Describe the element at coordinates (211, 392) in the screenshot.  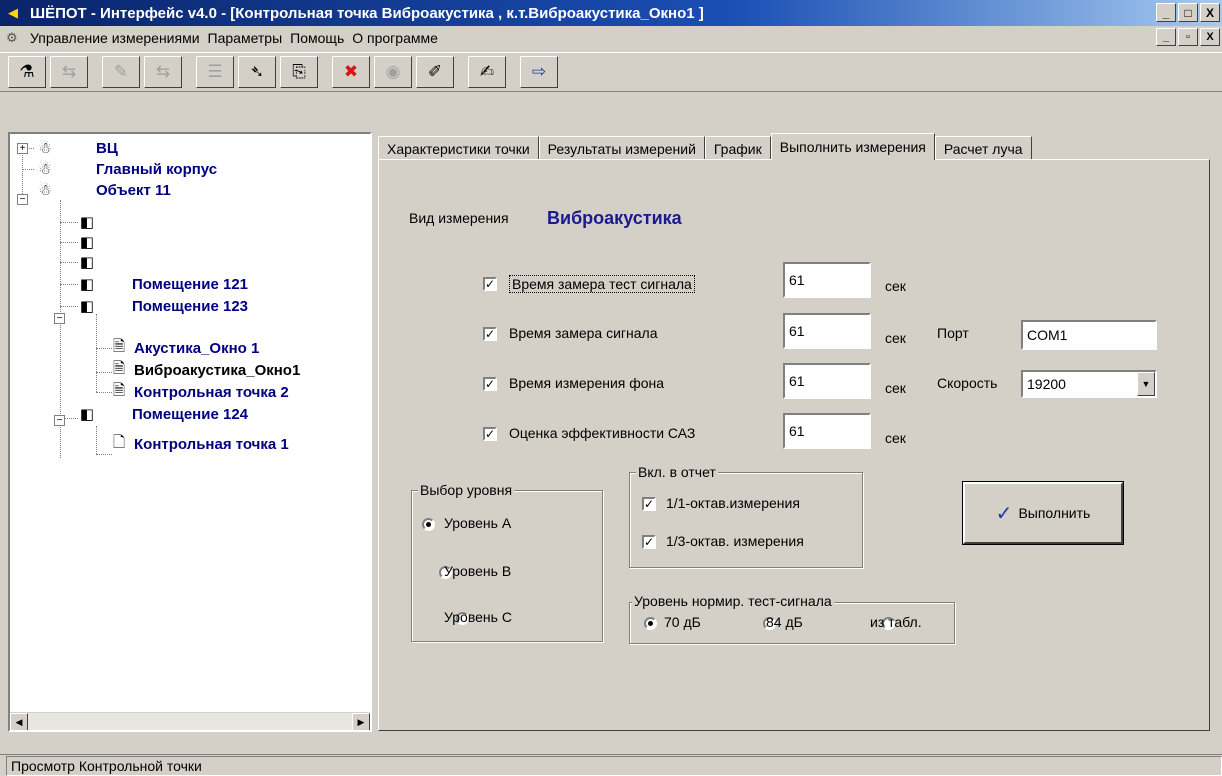
I see `tree-node-label: Контрольная точка 2` at that location.